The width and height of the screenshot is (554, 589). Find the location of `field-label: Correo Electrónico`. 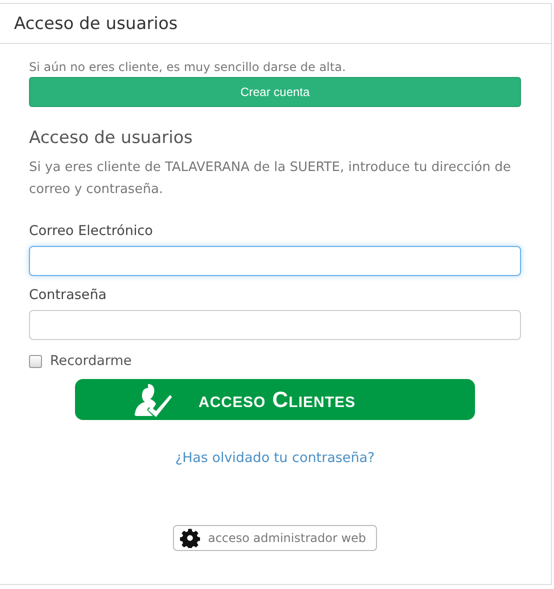

field-label: Correo Electrónico is located at coordinates (91, 231).